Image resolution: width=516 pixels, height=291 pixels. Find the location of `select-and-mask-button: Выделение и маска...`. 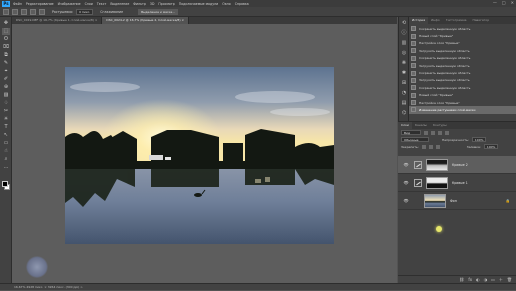

select-and-mask-button: Выделение и маска... is located at coordinates (158, 11).